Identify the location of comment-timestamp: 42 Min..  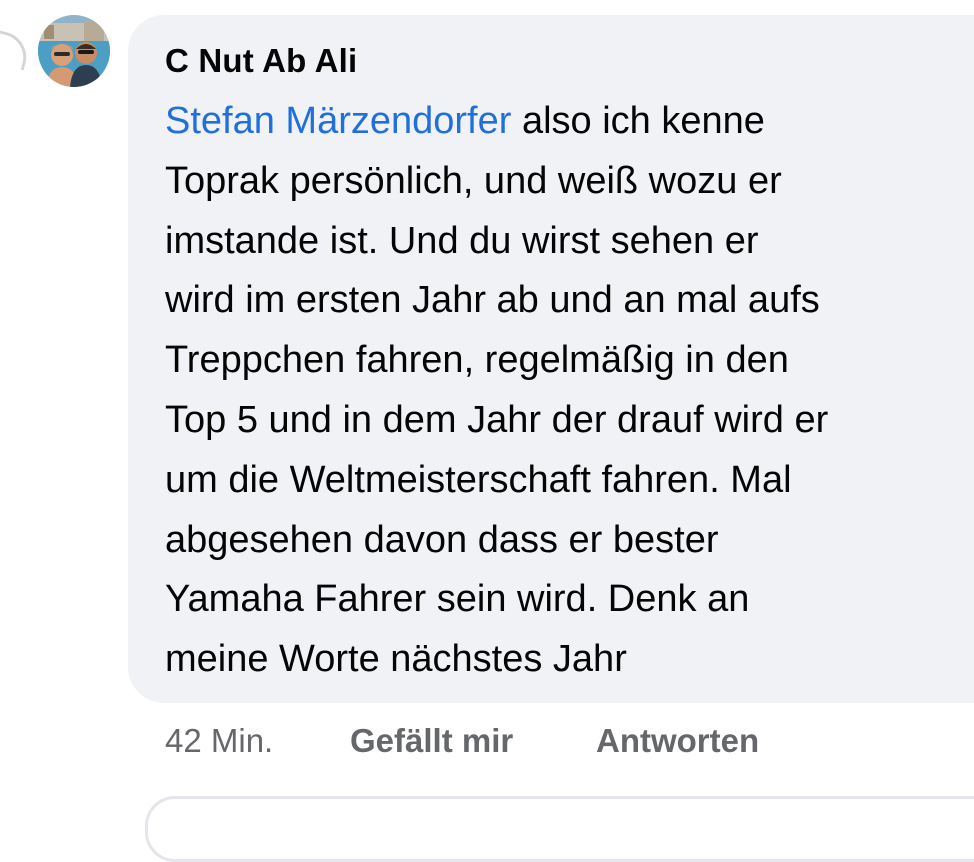
(219, 741).